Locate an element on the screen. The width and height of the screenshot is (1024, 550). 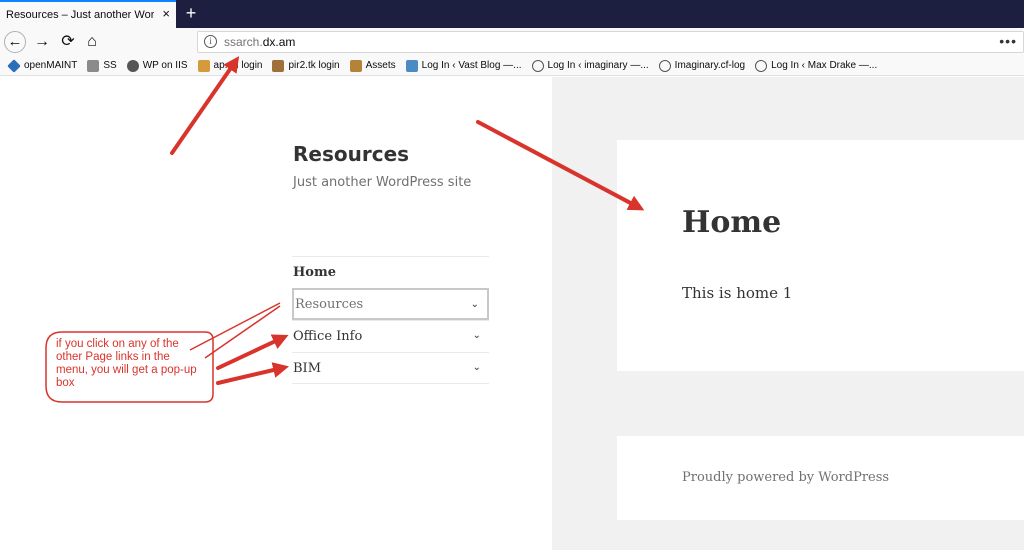
bookmark-item: WP on IIS is located at coordinates (157, 65).